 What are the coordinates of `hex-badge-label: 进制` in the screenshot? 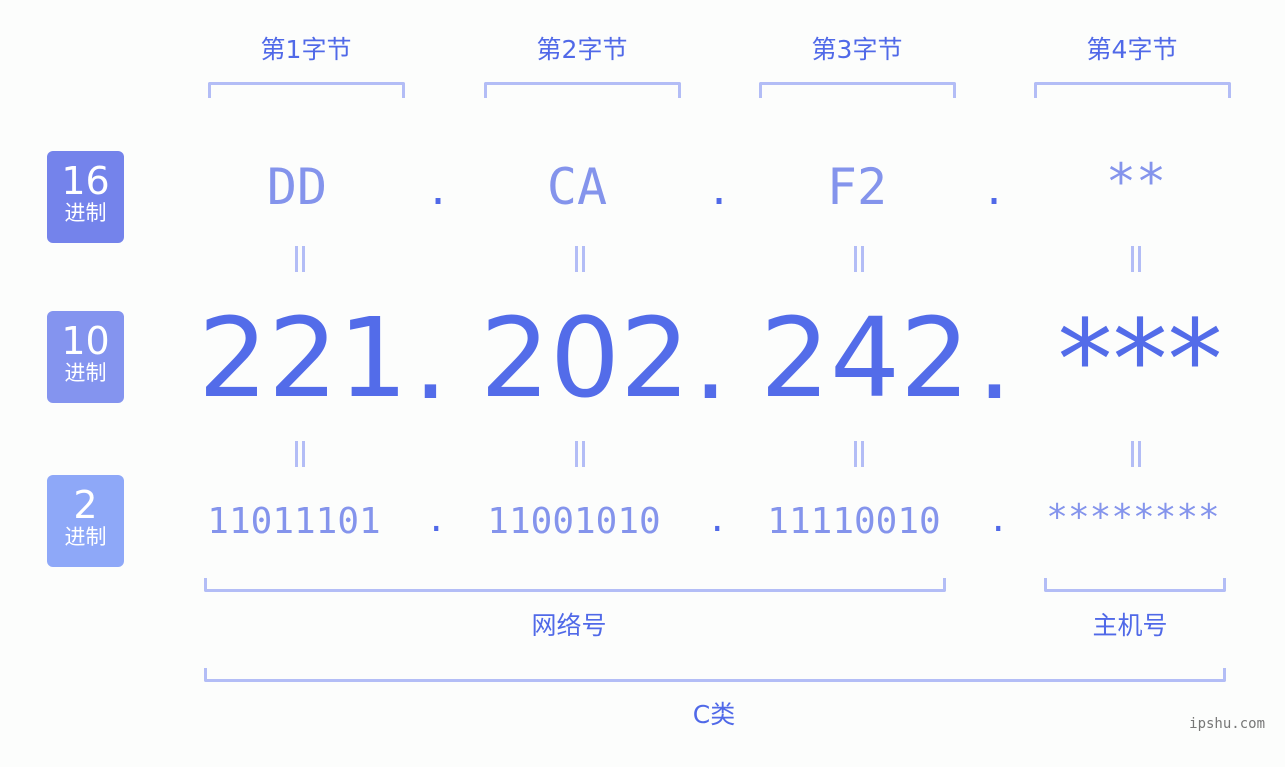 It's located at (85, 213).